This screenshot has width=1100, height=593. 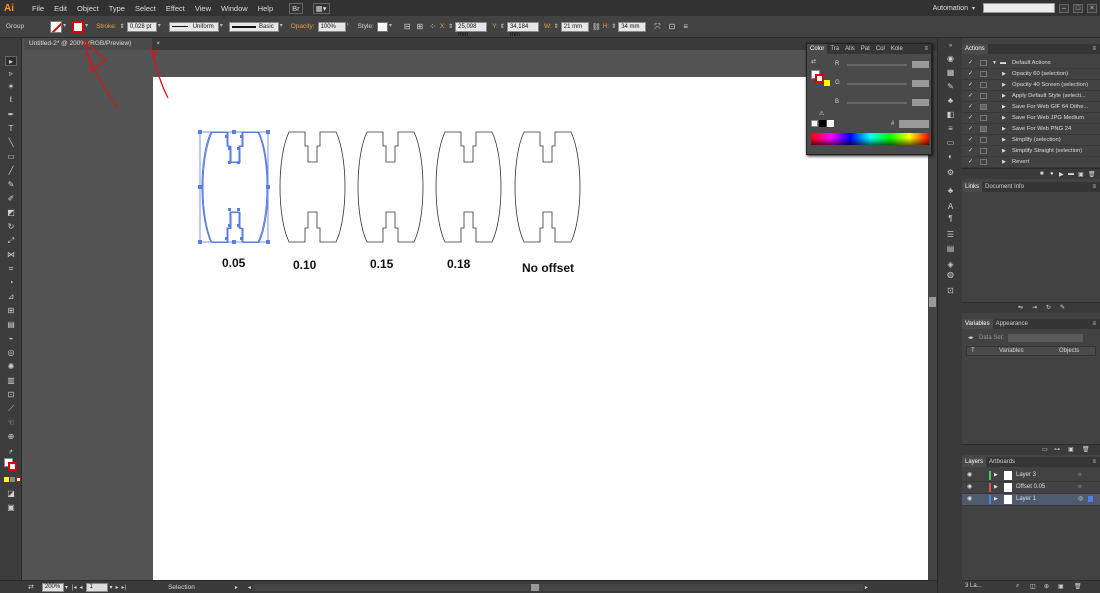 I want to click on action-row: ✓ ▶ Save For Web JPG Medium, so click(x=1031, y=118).